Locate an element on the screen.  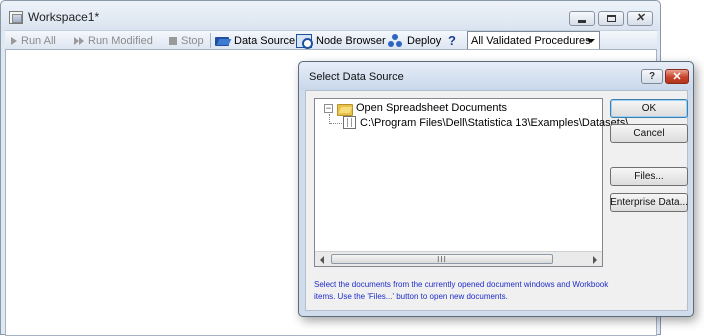
dialog-close-button: ✕ is located at coordinates (677, 76).